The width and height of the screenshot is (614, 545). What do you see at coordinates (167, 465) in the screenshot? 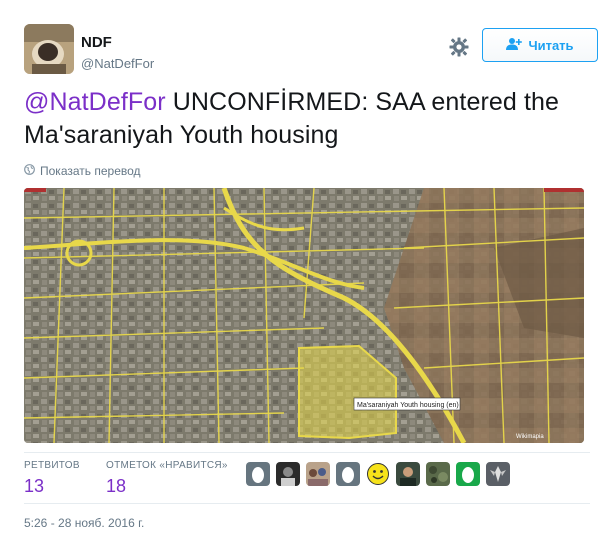
I see `likes-label: ОТМЕТОК «НРАВИТСЯ»` at bounding box center [167, 465].